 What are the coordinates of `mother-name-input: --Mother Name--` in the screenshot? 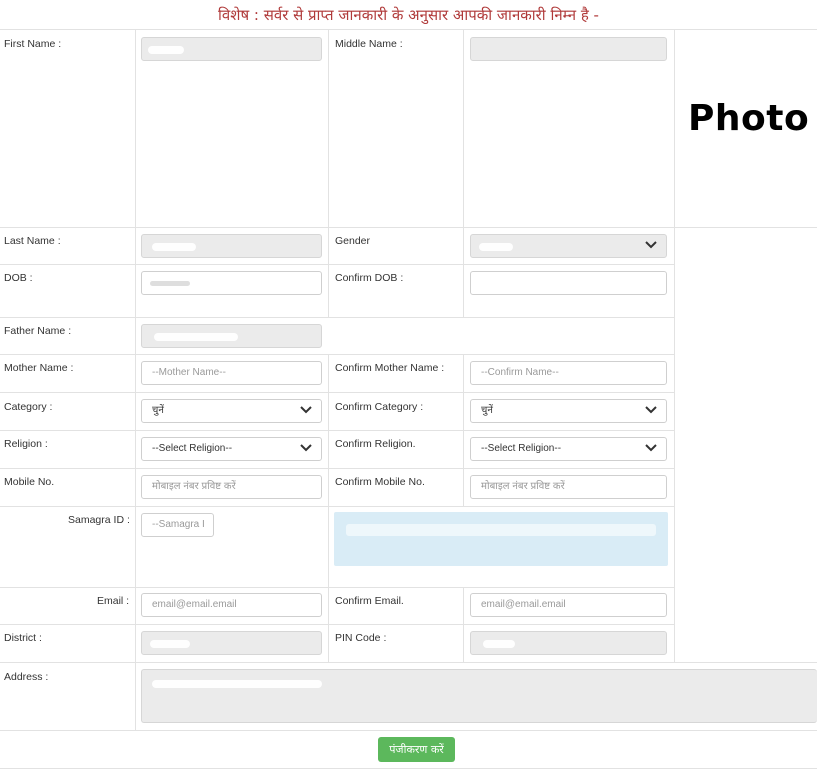 It's located at (231, 373).